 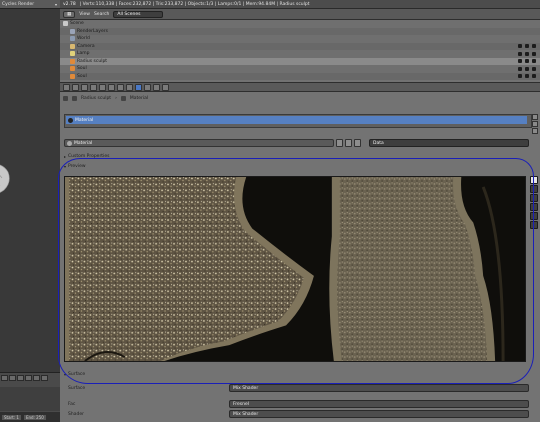 I want to click on render-engine-select: Cycles Render ▾, so click(x=30, y=4).